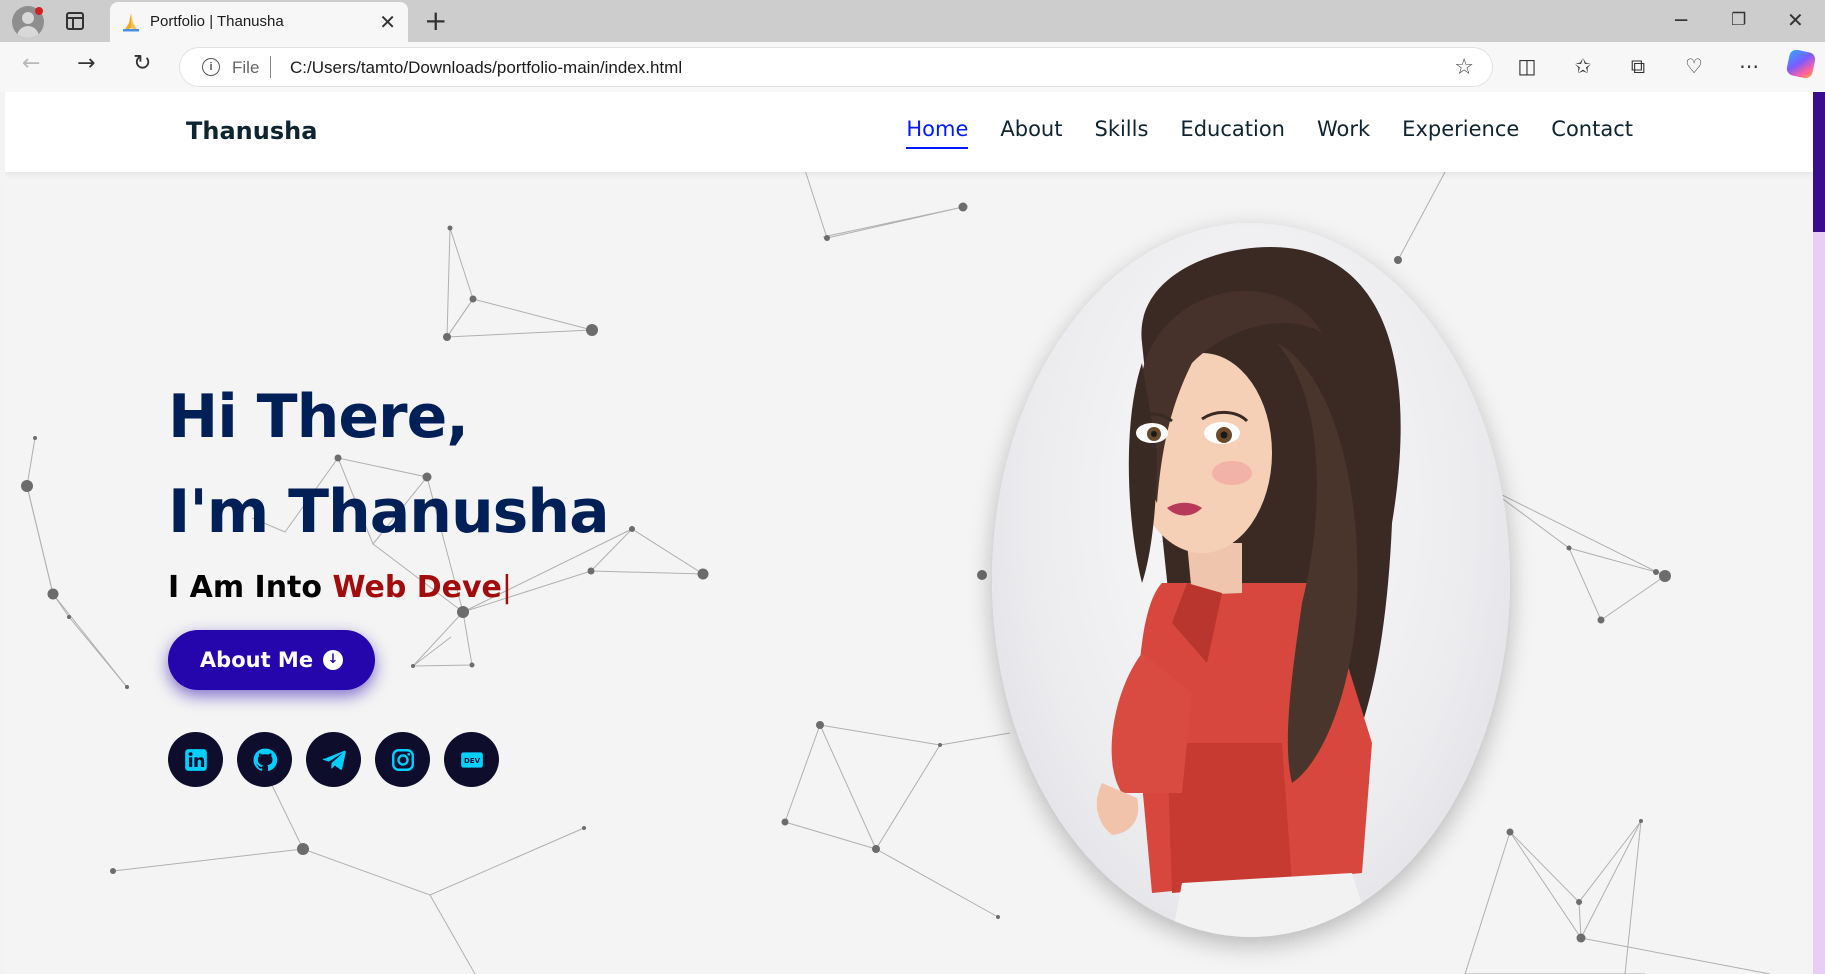  I want to click on tab-close-icon: ✕, so click(387, 22).